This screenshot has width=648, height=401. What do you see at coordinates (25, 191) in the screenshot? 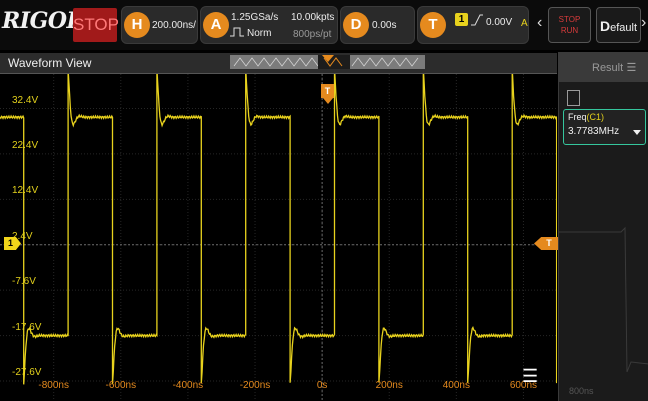
I see `y-tick-label: 12.4V` at bounding box center [25, 191].